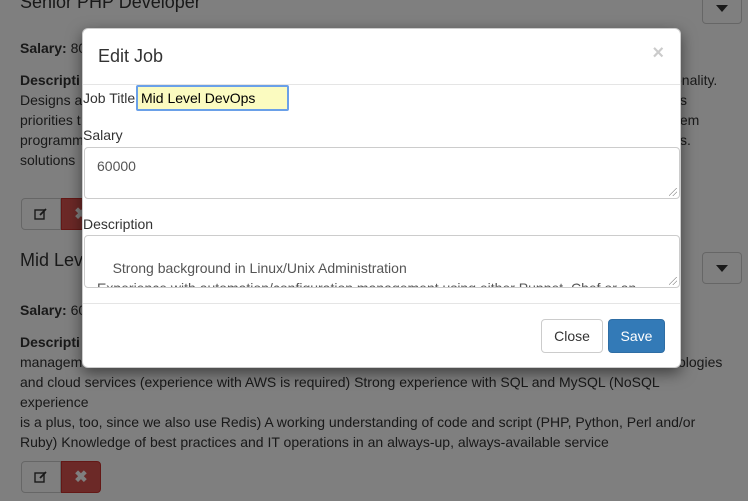 This screenshot has height=501, width=748. Describe the element at coordinates (658, 53) in the screenshot. I see `close-icon: ×` at that location.